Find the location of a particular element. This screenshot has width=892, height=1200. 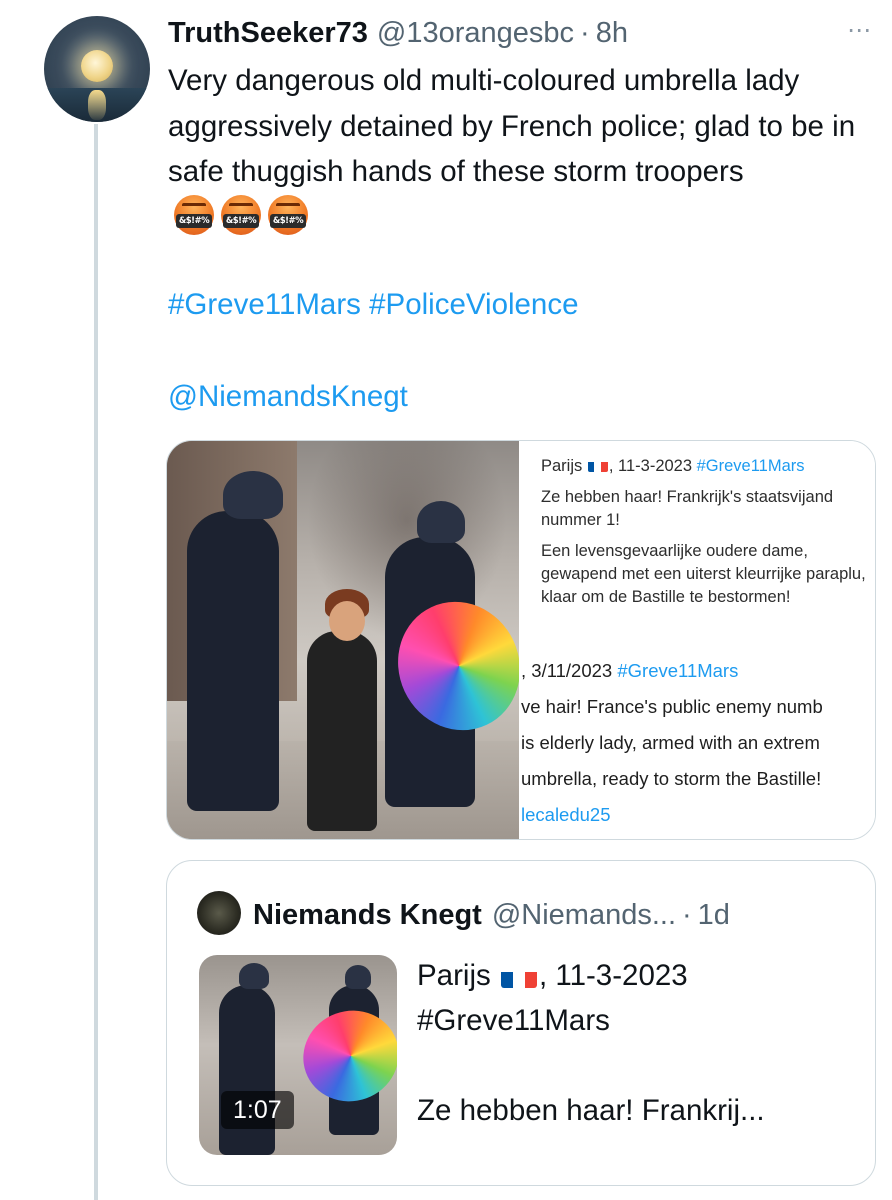

quoted-author-display-name: Niemands Knegt is located at coordinates (367, 915).